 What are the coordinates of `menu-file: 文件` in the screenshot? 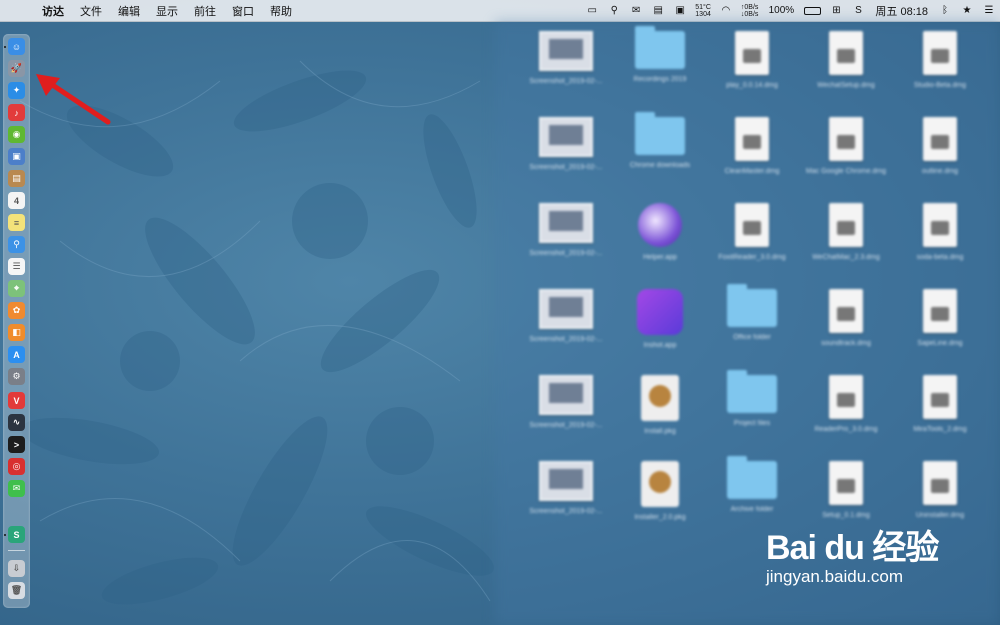 It's located at (91, 11).